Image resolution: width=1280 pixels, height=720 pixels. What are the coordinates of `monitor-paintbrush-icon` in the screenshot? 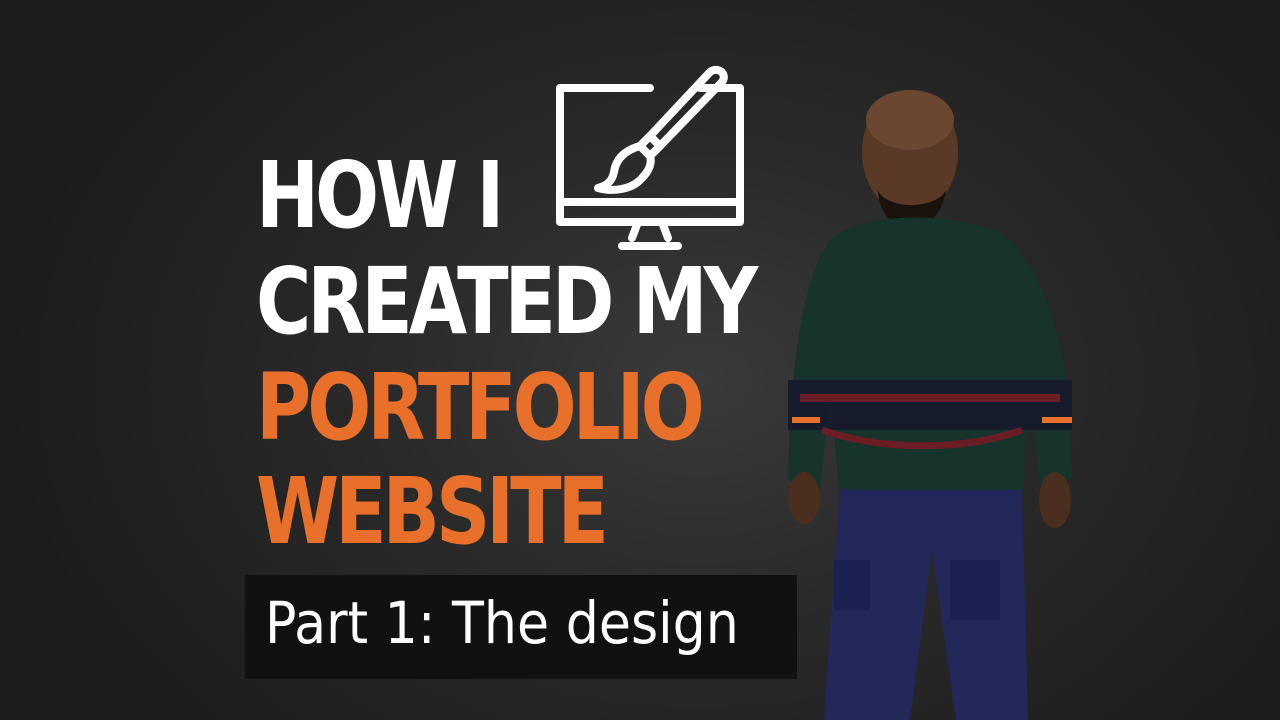 It's located at (650, 157).